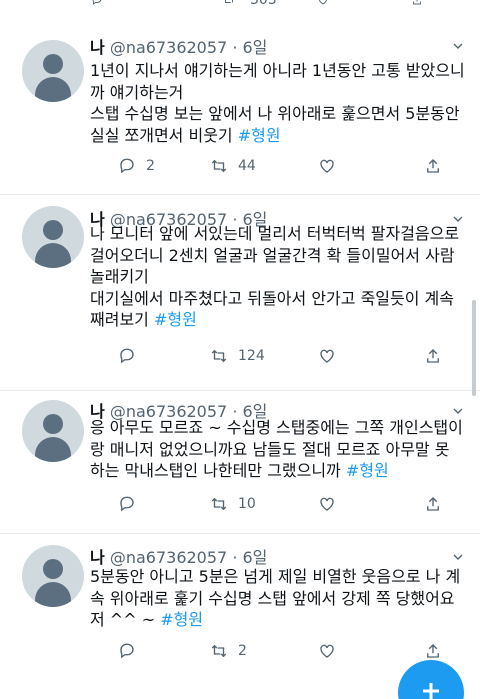 The width and height of the screenshot is (480, 699). I want to click on retweet-count: 44, so click(247, 166).